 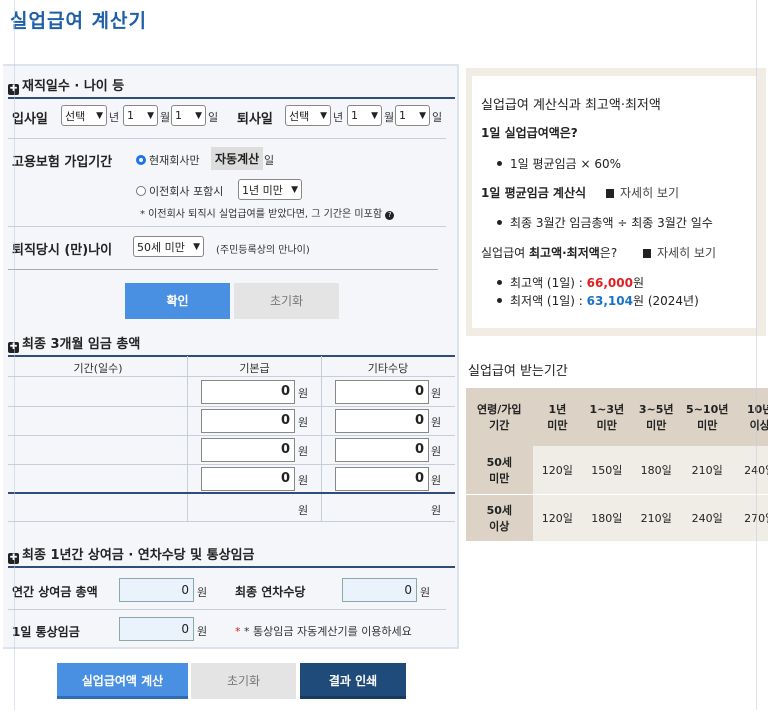 I want to click on daily-wage-label: 1일 통상임금, so click(x=46, y=632).